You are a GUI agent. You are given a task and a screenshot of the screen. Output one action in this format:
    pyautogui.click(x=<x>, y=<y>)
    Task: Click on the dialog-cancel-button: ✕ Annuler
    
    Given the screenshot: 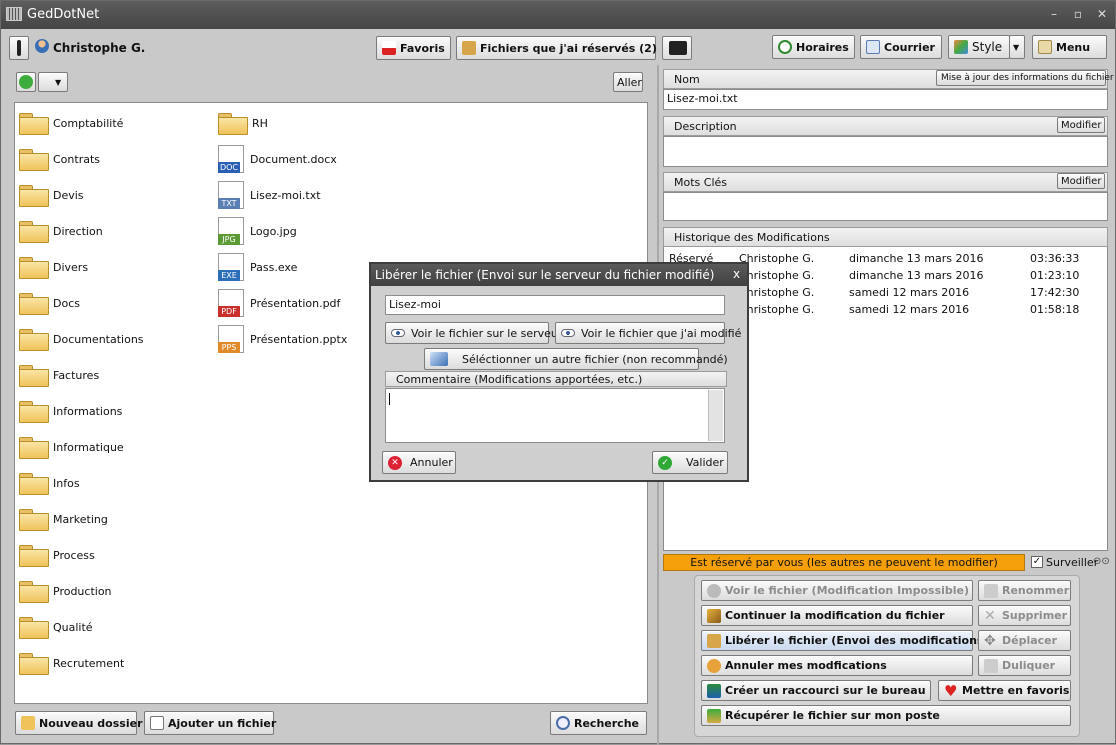 What is the action you would take?
    pyautogui.click(x=419, y=462)
    